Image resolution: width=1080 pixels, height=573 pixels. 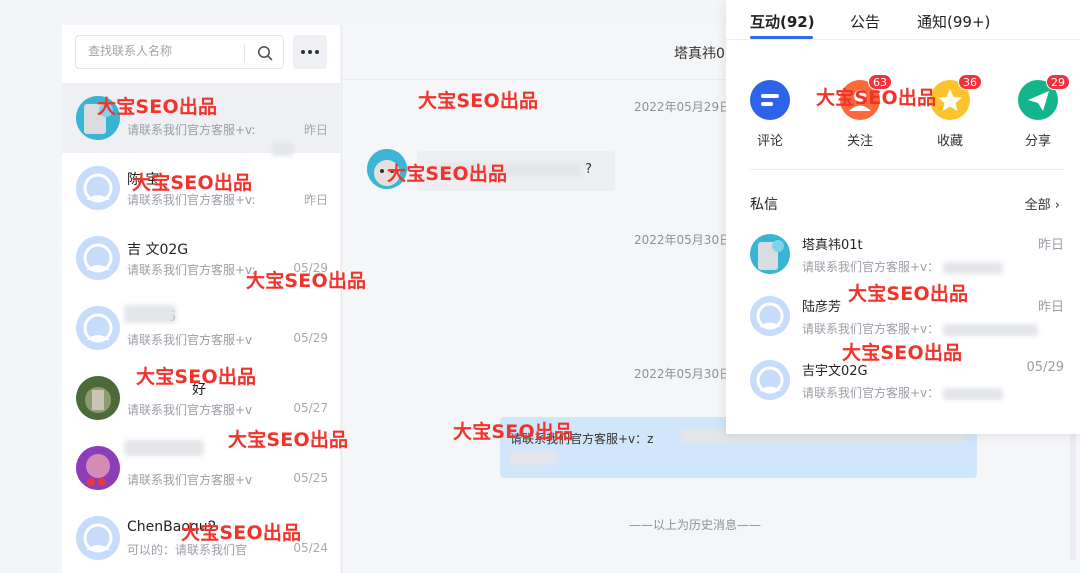 I want to click on quick-label: 收藏, so click(x=949, y=141).